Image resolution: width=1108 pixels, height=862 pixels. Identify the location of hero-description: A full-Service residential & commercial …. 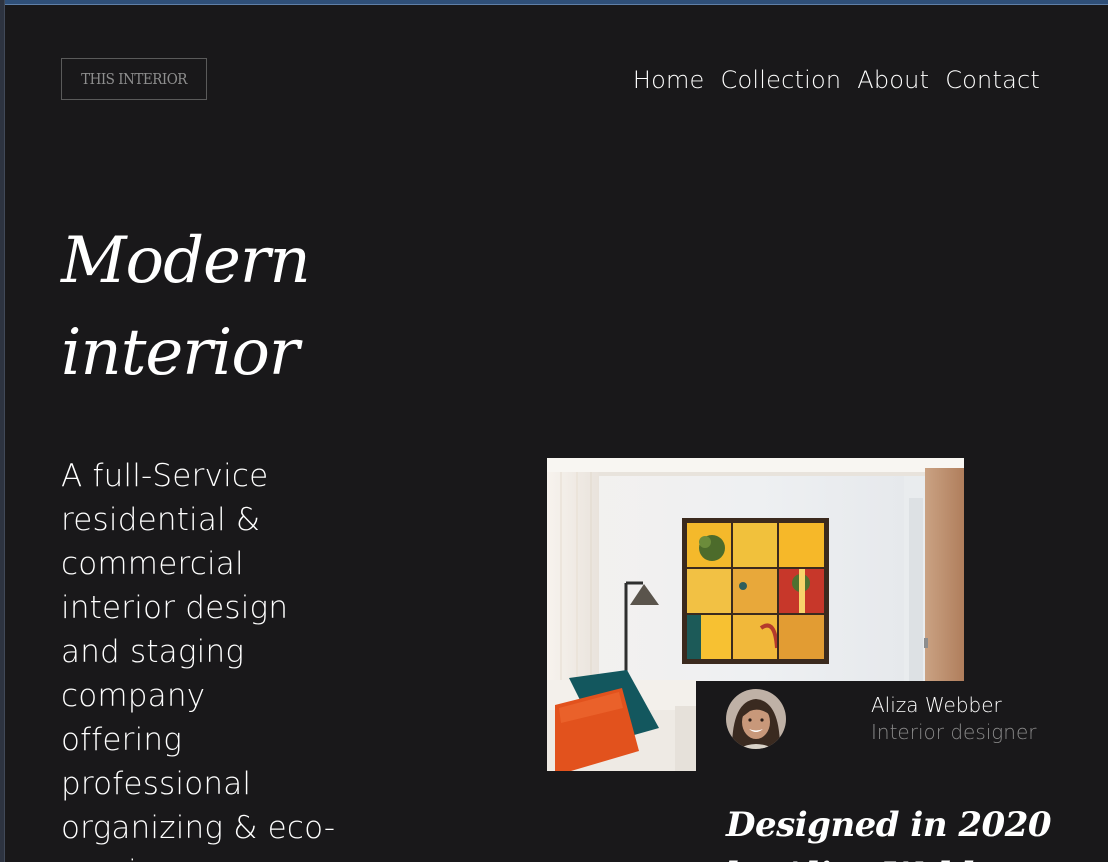
(198, 660).